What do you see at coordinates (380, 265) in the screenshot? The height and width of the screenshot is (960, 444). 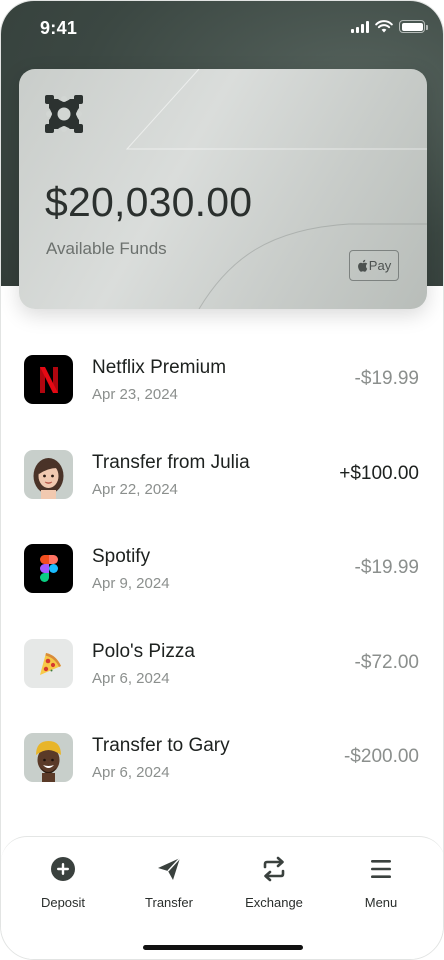 I see `apple-pay-label: Pay` at bounding box center [380, 265].